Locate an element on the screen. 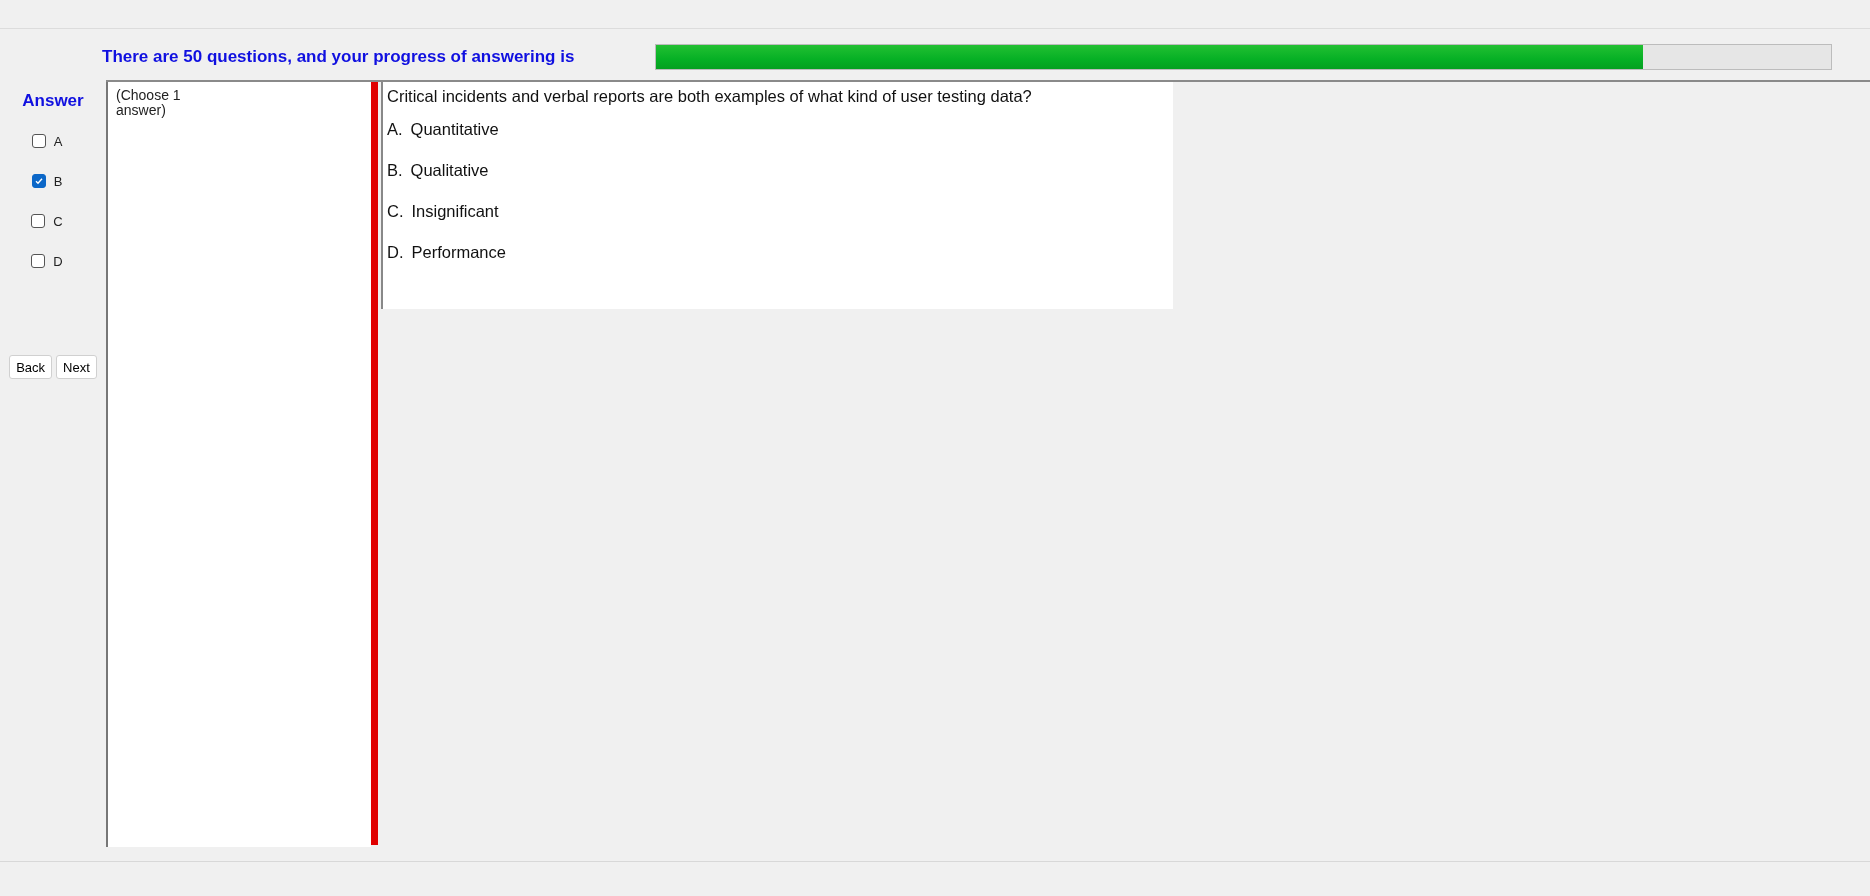 This screenshot has width=1870, height=896. choice-text: Quantitative is located at coordinates (454, 130).